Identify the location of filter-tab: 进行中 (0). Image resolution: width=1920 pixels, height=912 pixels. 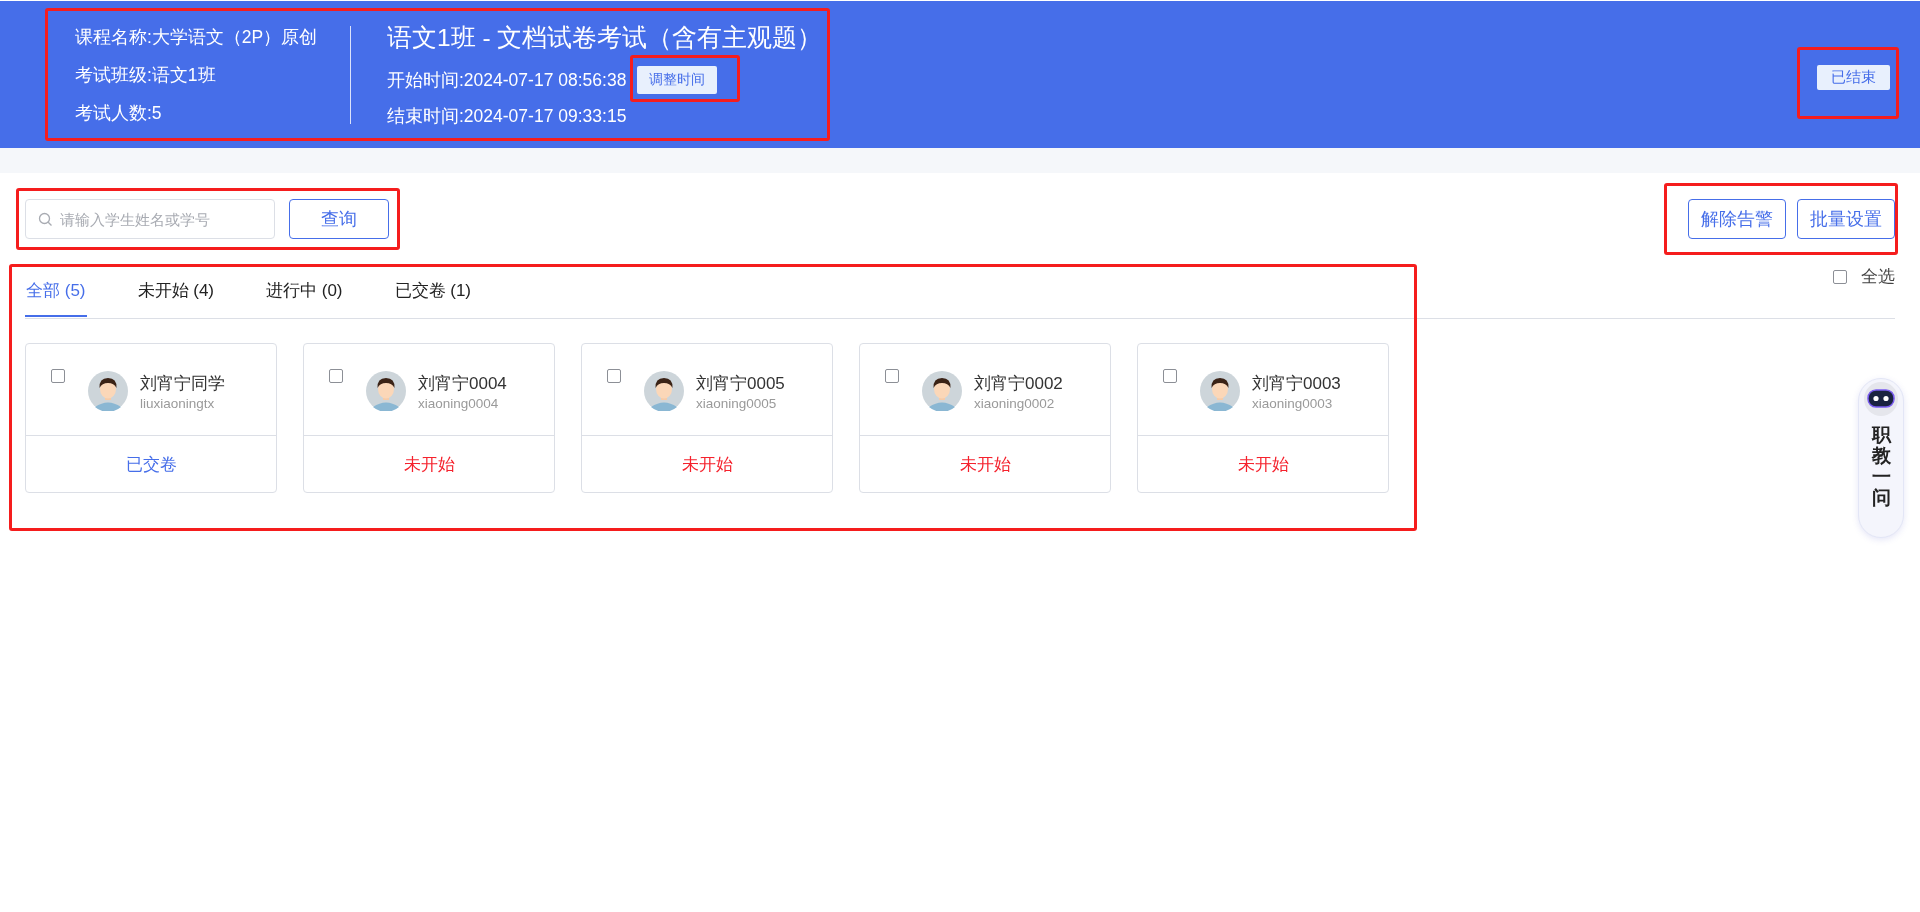
(304, 293).